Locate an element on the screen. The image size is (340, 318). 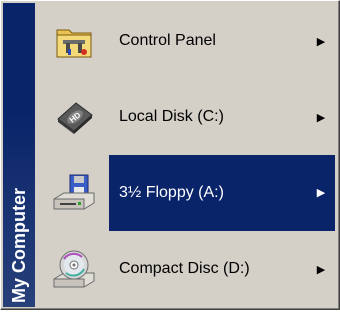
menu-item-label: Control Panel is located at coordinates (167, 40).